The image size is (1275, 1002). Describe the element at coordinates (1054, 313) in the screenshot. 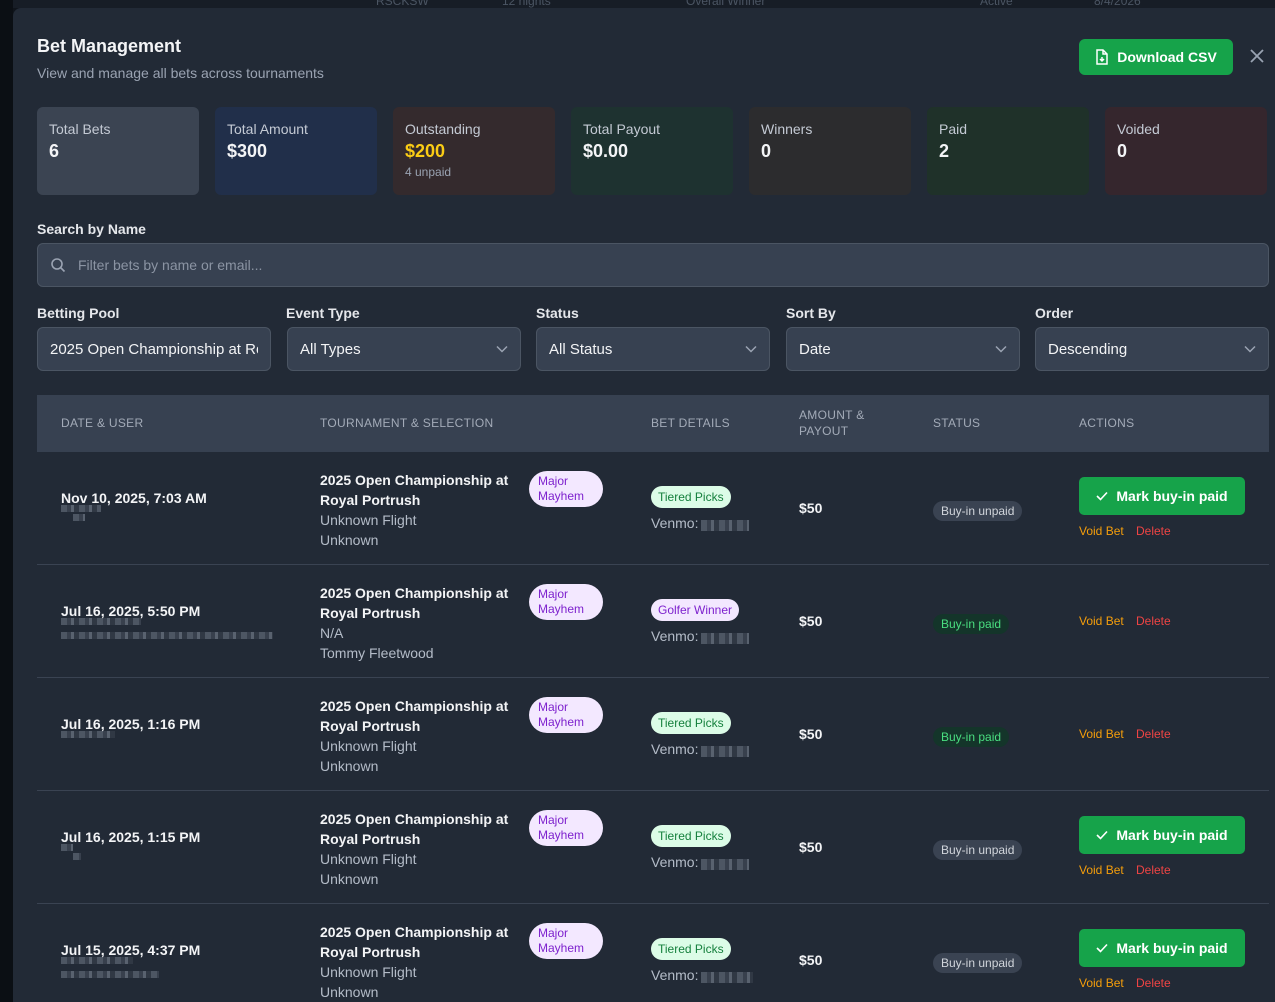

I see `order-label: Order` at that location.